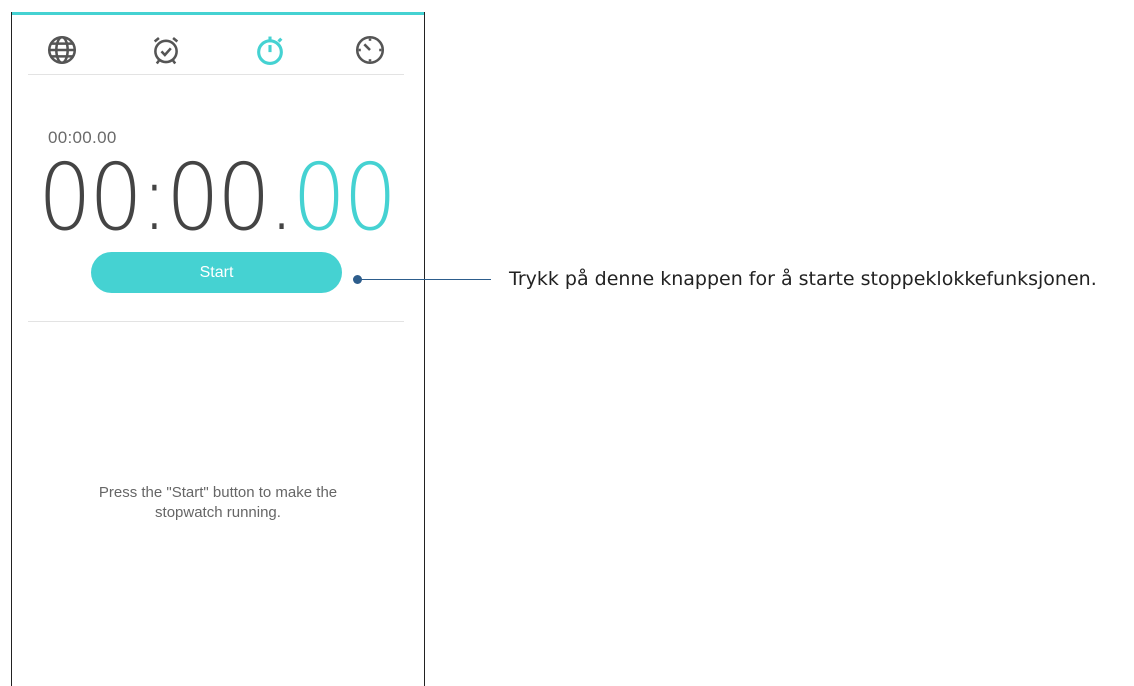 This screenshot has height=686, width=1134. What do you see at coordinates (357, 279) in the screenshot?
I see `callout-dot` at bounding box center [357, 279].